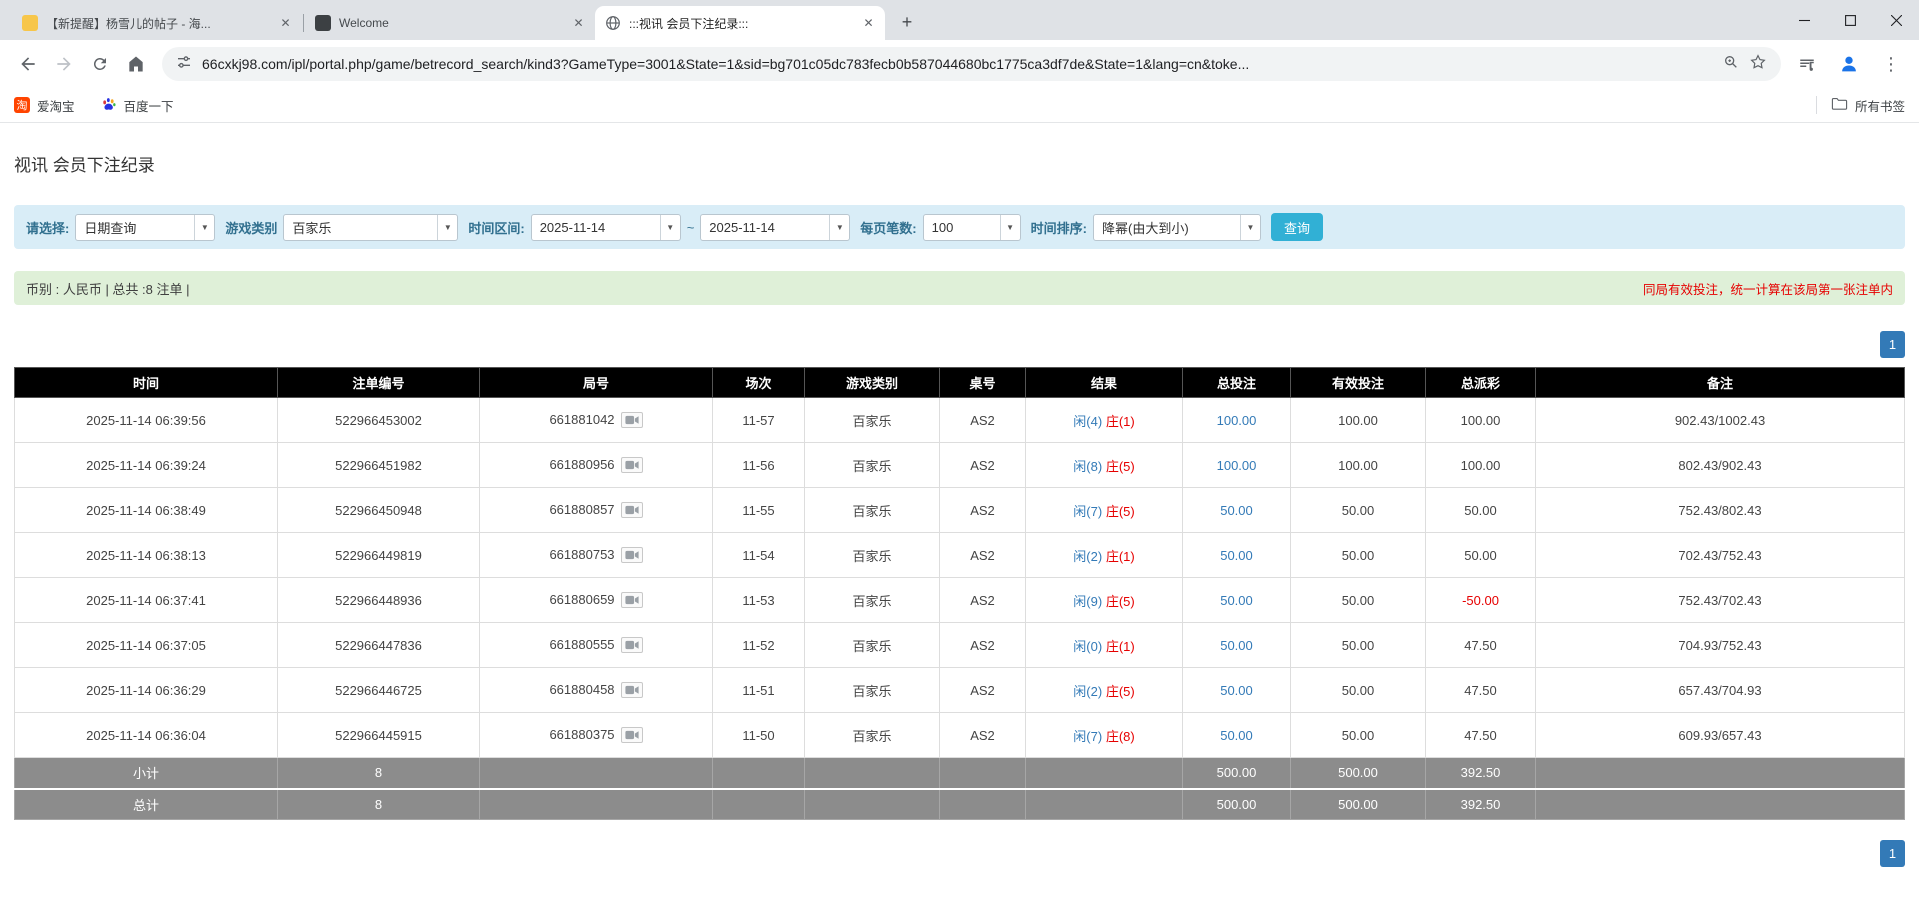 The width and height of the screenshot is (1919, 913). I want to click on browser-menu-icon: ⋮, so click(1891, 64).